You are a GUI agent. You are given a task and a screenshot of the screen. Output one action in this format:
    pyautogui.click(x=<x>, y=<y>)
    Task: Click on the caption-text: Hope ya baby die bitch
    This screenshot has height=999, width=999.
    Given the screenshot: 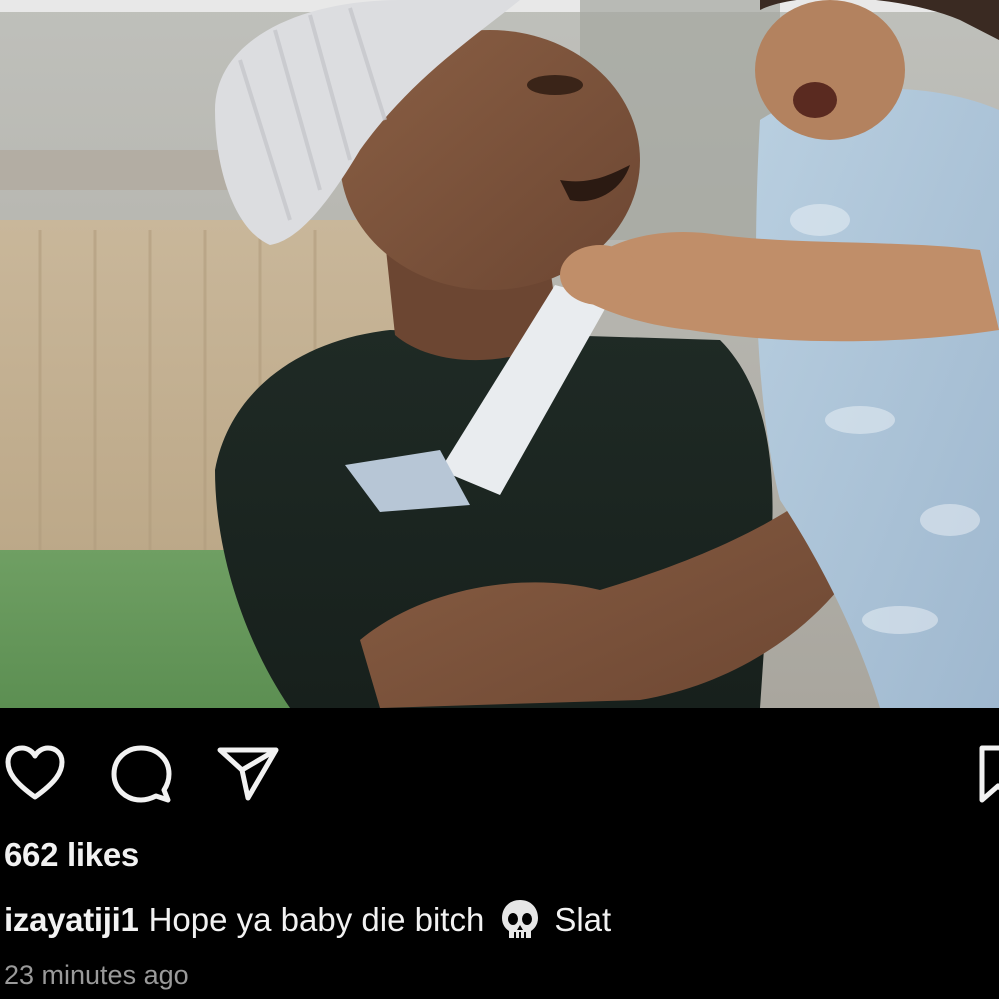 What is the action you would take?
    pyautogui.click(x=316, y=919)
    